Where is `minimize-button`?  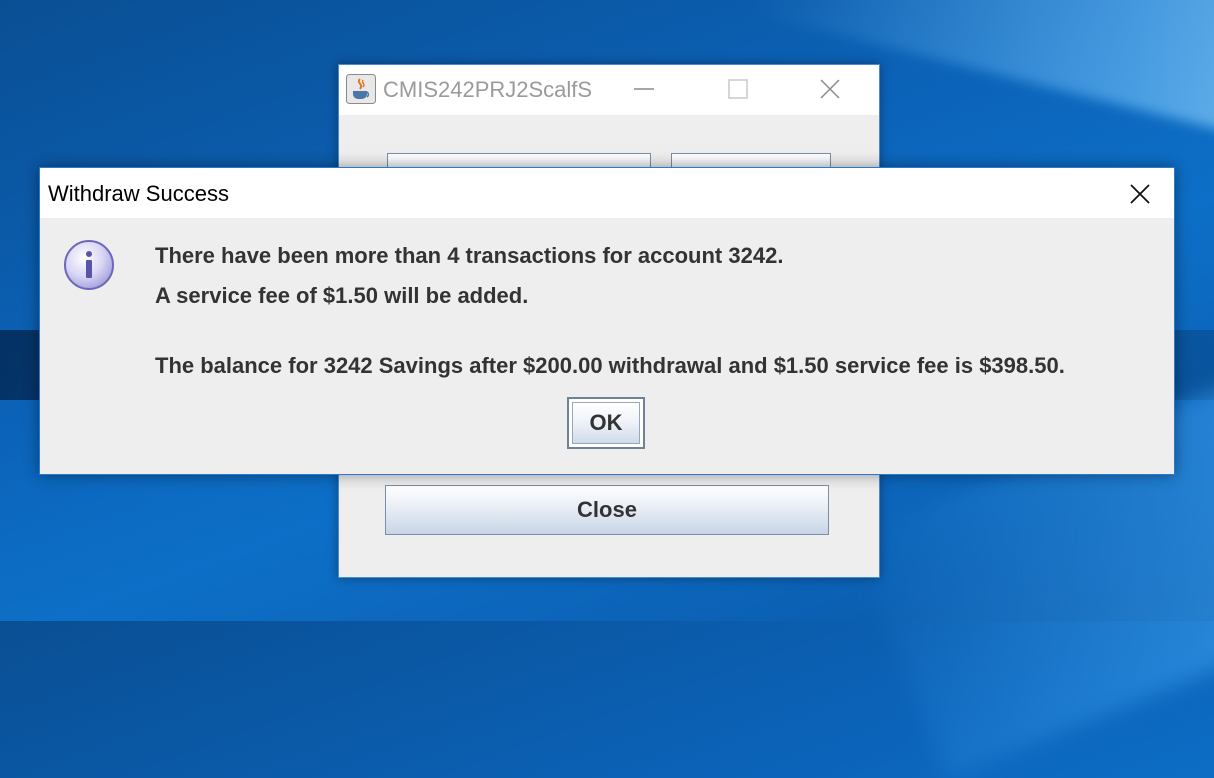 minimize-button is located at coordinates (644, 89).